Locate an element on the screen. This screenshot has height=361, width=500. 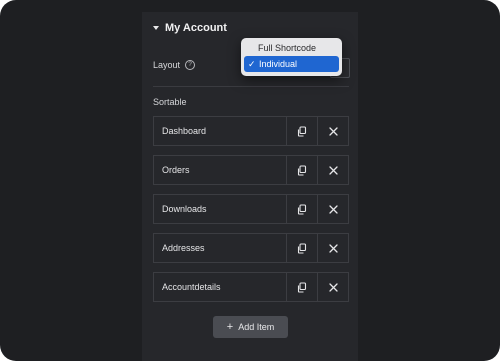
check-icon: ✓ is located at coordinates (252, 63).